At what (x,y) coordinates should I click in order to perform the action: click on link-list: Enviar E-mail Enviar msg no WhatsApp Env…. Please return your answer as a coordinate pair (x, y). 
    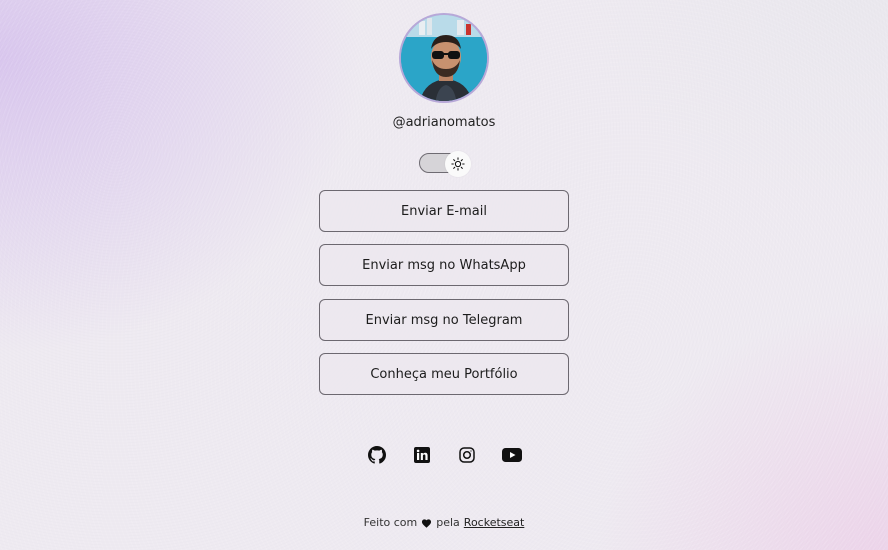
    Looking at the image, I should click on (444, 298).